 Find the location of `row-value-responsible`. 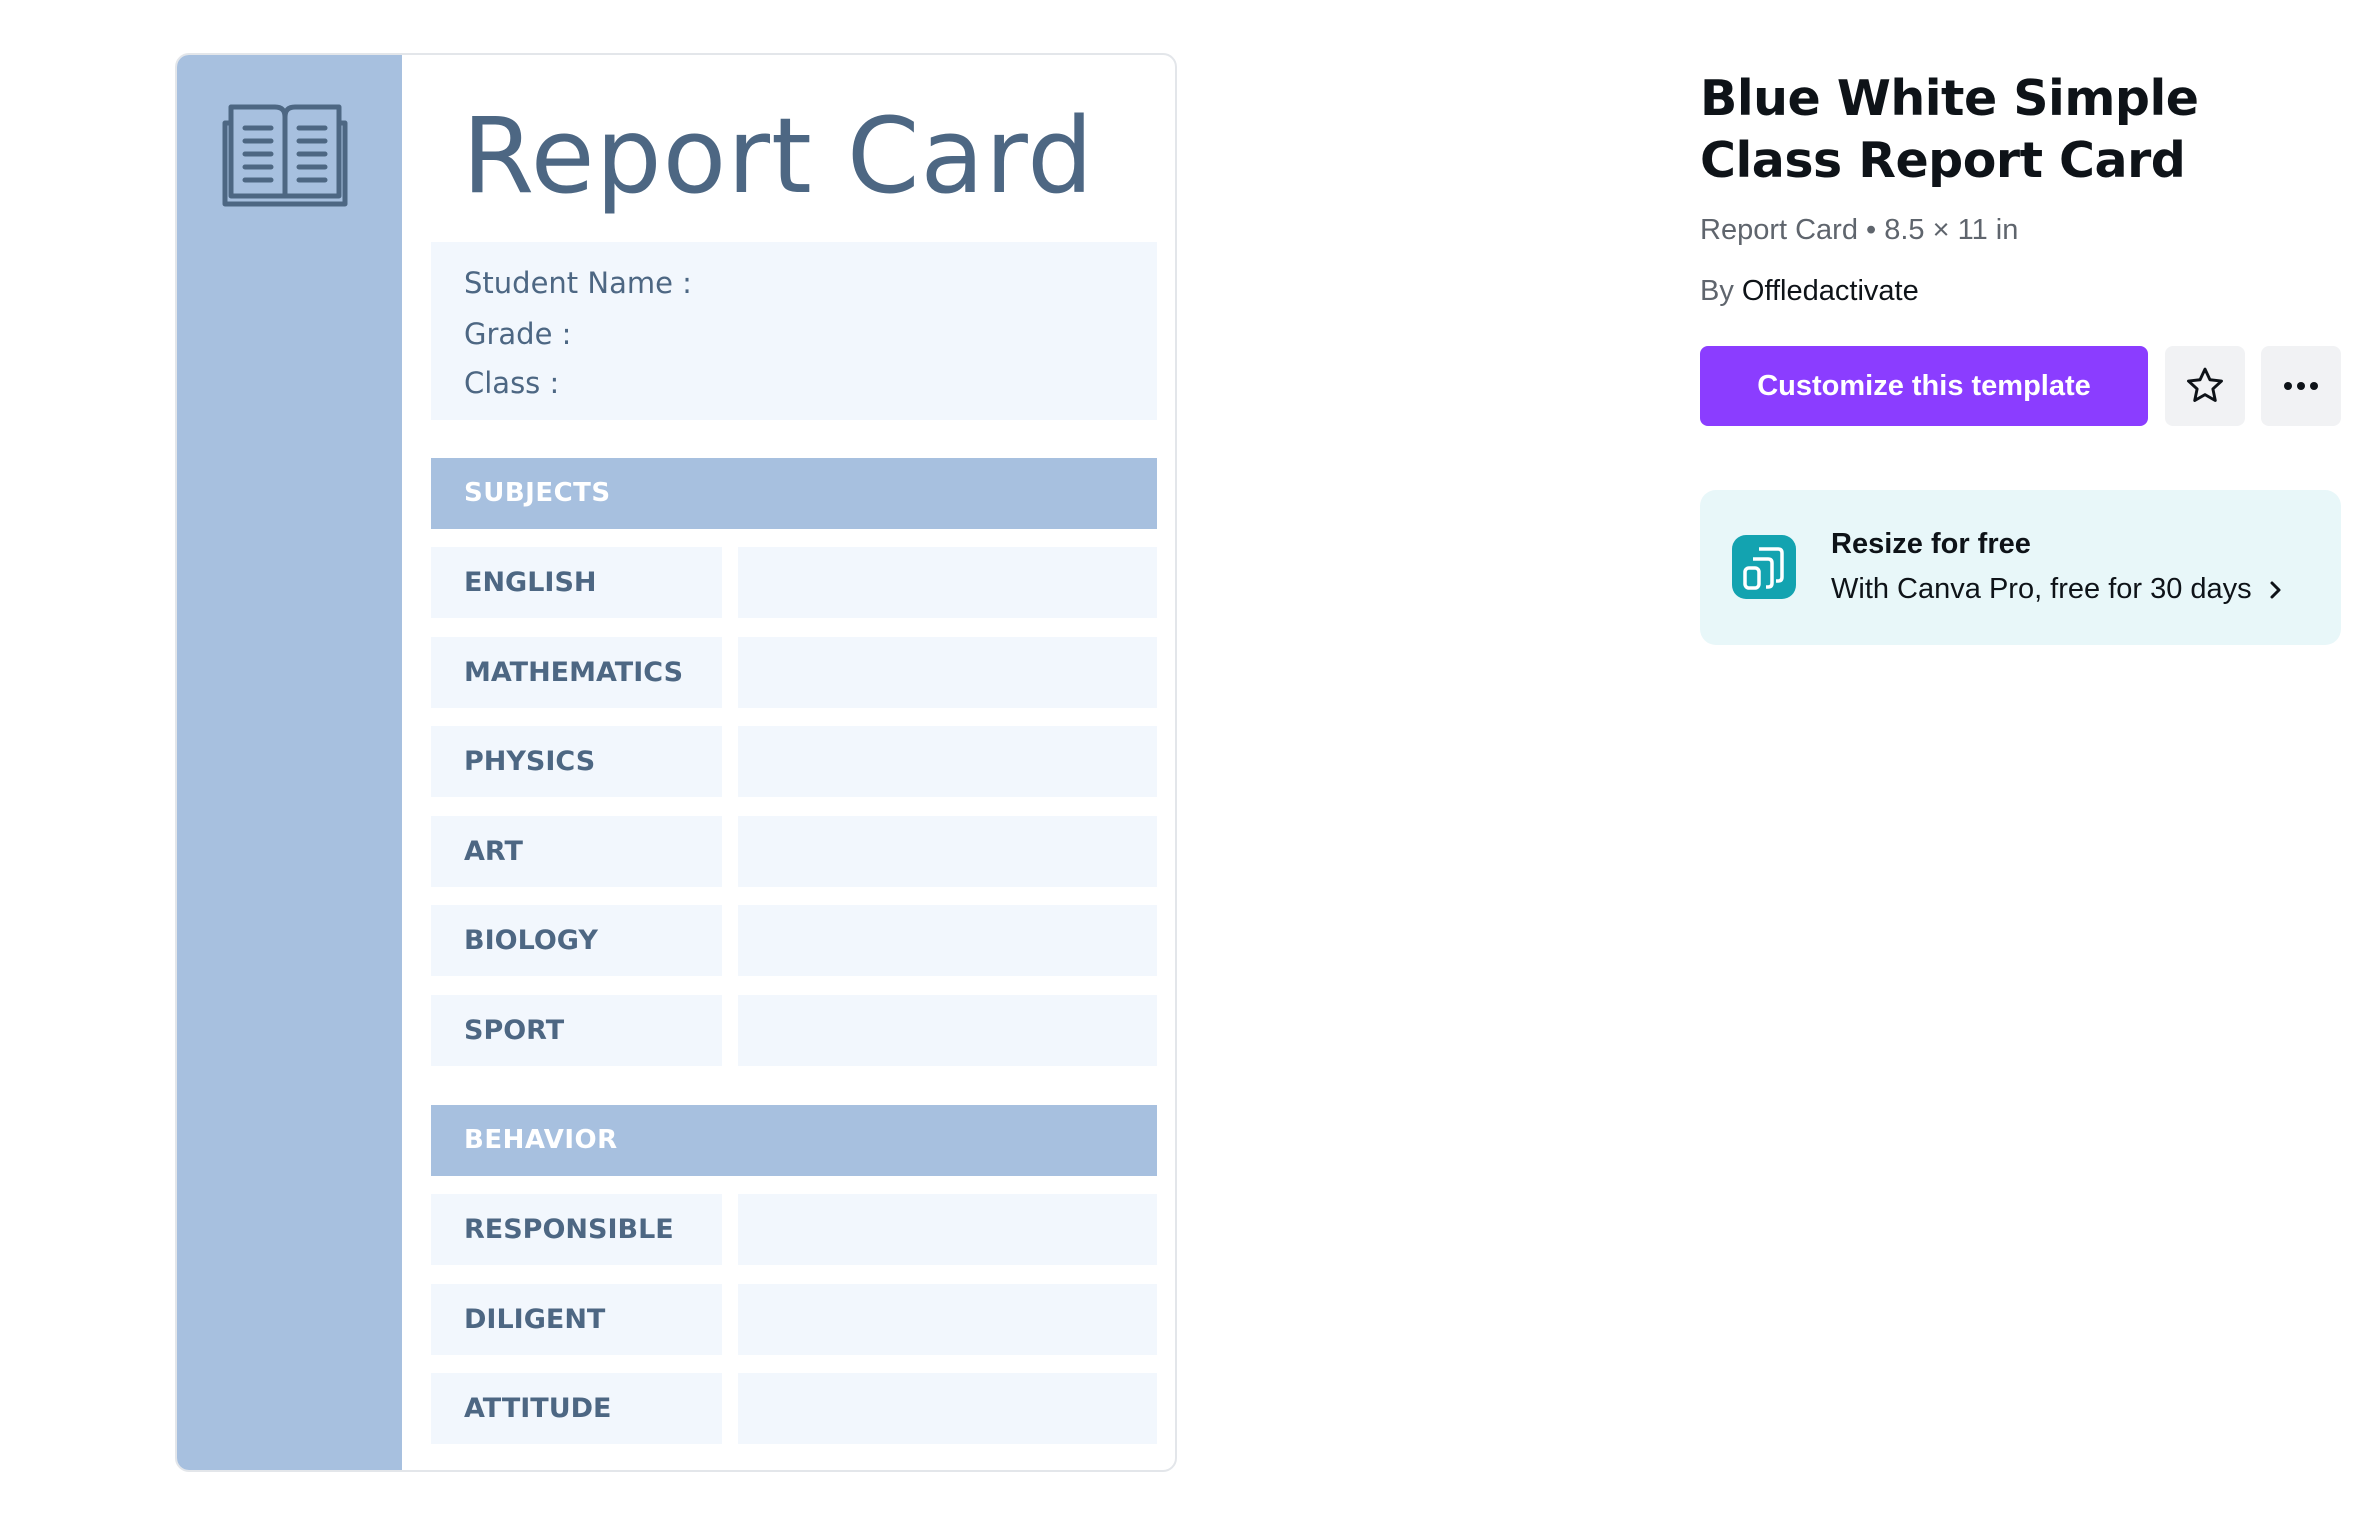

row-value-responsible is located at coordinates (947, 1229).